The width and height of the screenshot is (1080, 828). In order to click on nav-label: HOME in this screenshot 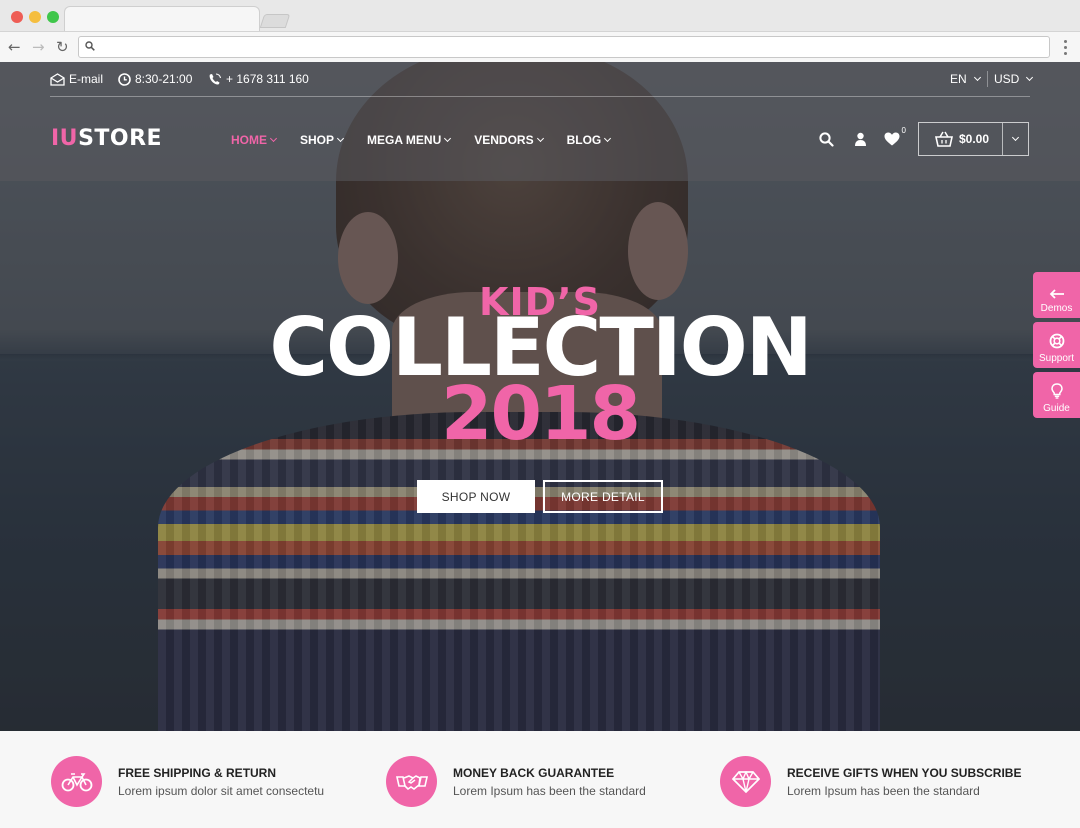, I will do `click(249, 140)`.